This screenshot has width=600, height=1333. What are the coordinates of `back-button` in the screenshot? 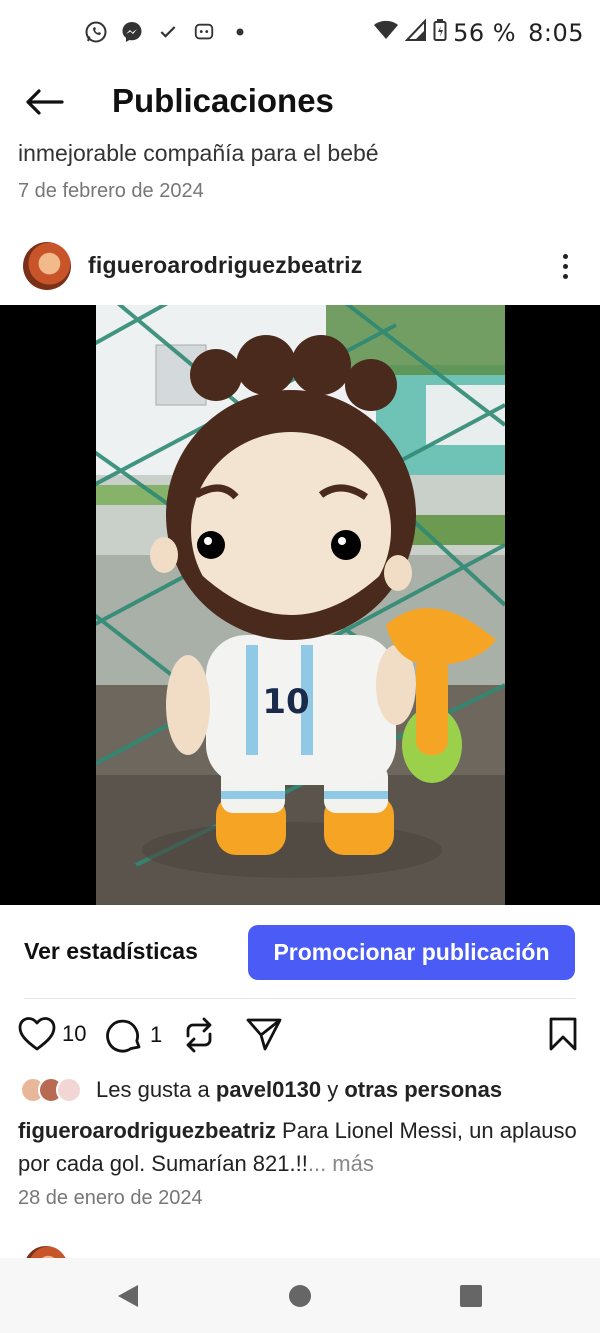 It's located at (44, 102).